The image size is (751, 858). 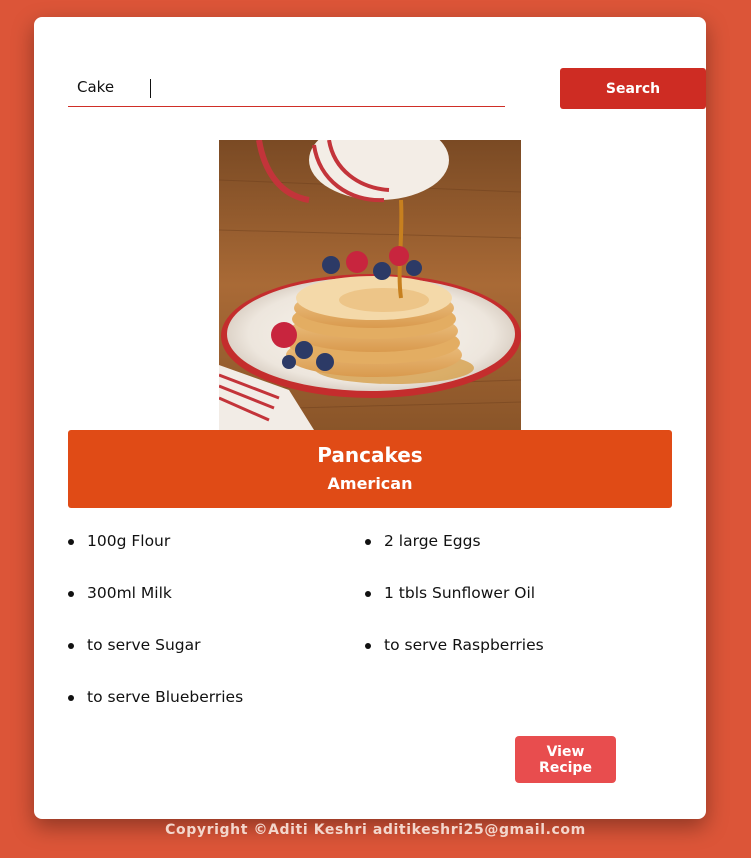 I want to click on ingredient-item: to serve Blueberries, so click(x=155, y=697).